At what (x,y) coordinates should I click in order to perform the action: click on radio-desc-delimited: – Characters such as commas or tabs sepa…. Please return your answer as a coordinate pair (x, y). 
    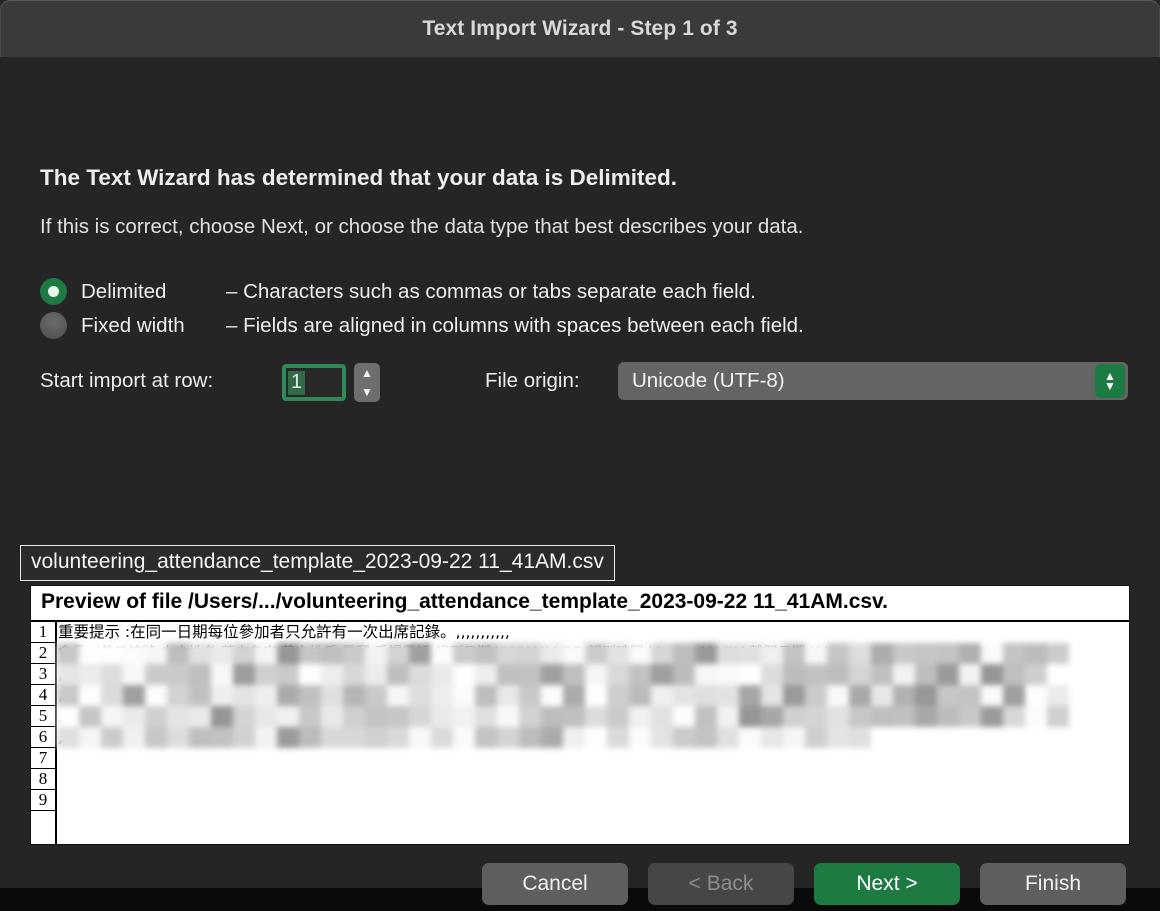
    Looking at the image, I should click on (491, 291).